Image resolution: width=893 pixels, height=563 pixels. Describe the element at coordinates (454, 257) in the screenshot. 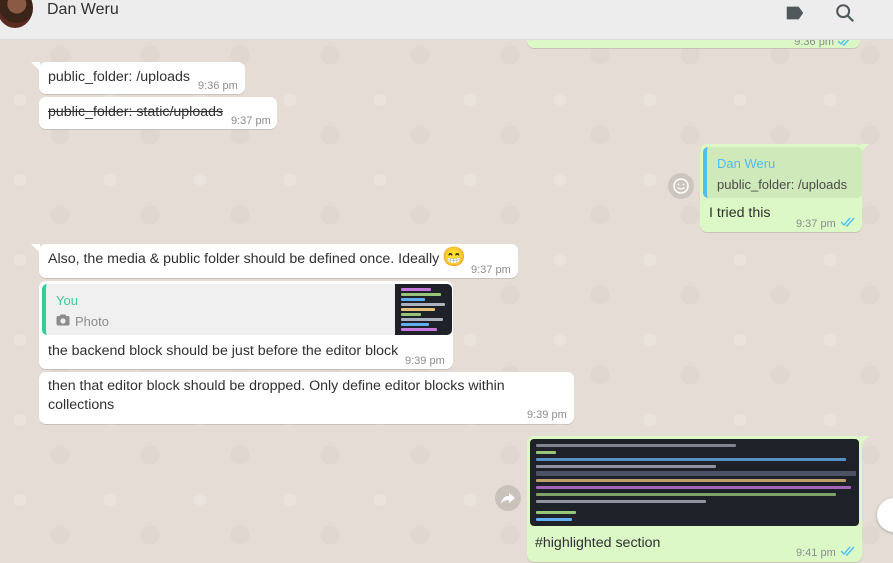

I see `emoji: 😁` at that location.